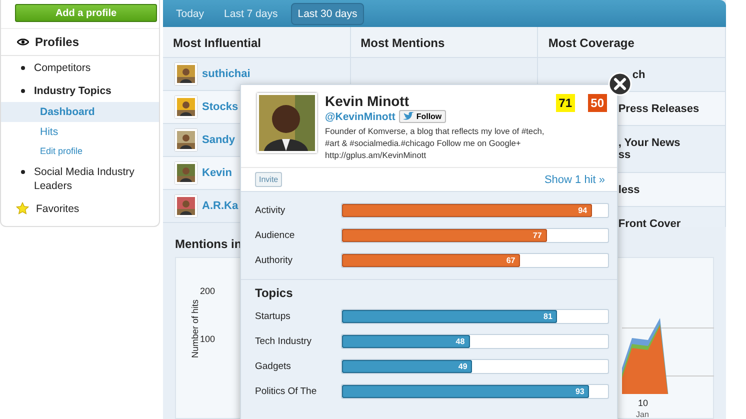 The image size is (746, 419). Describe the element at coordinates (327, 13) in the screenshot. I see `date-tab: Last 30 days` at that location.